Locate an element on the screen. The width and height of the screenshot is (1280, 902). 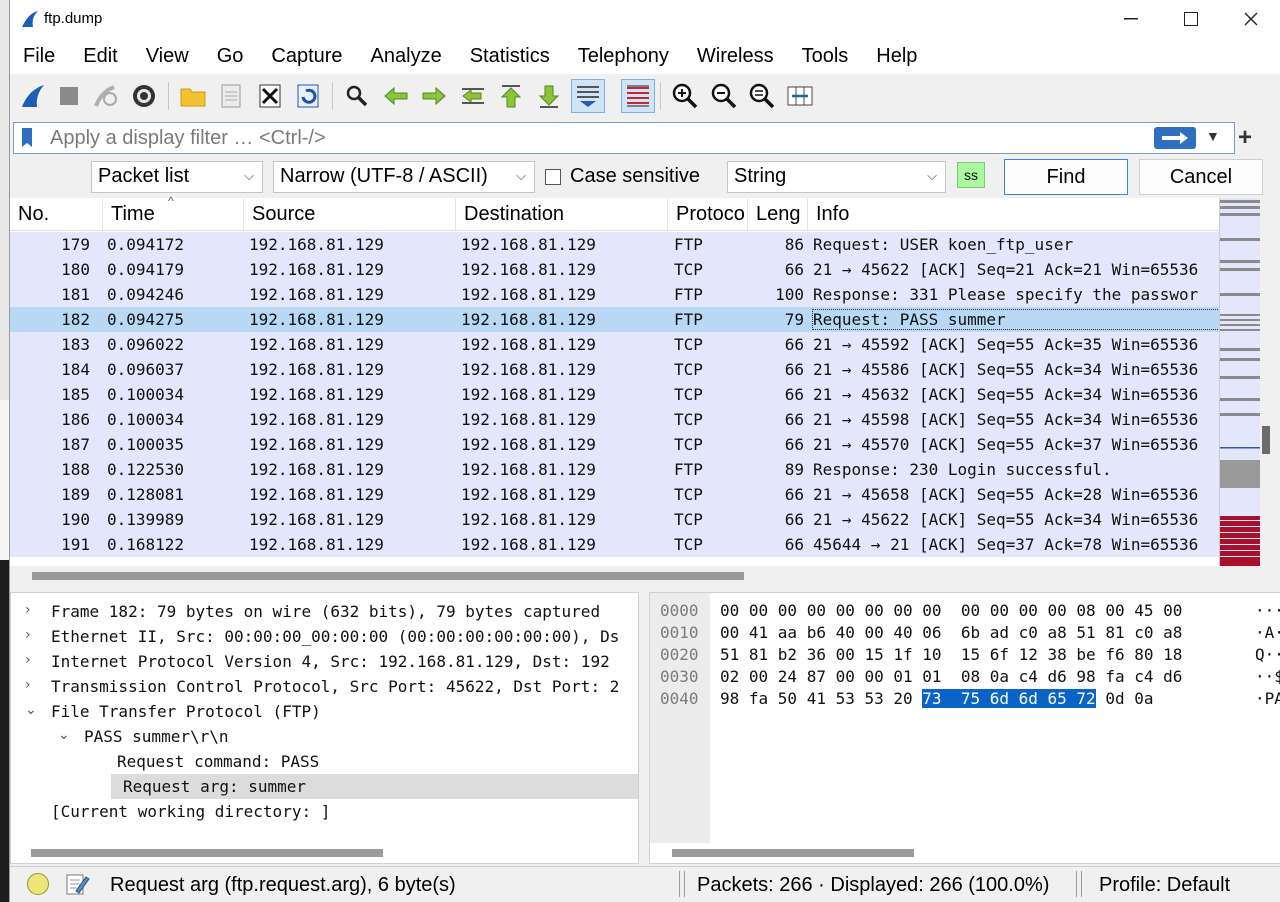
packet-cell-dst: 192.168.81.129 is located at coordinates (528, 344).